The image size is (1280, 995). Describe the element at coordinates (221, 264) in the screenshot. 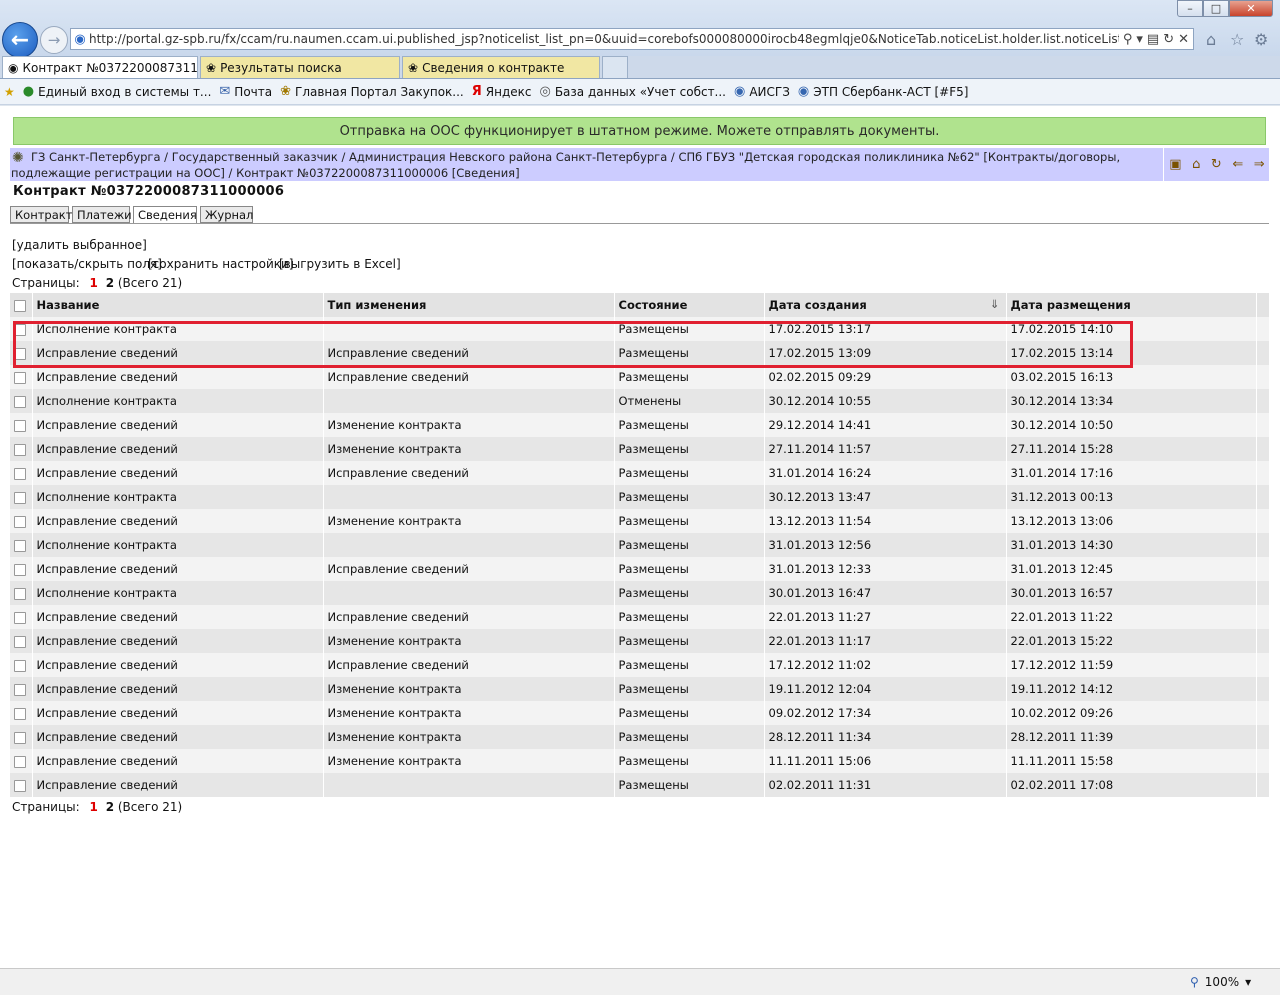

I see `save-settings-link: [сохранить настройки]` at that location.